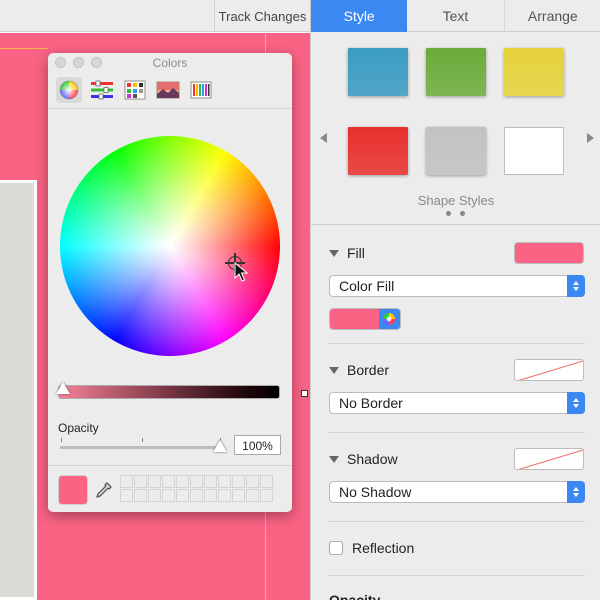 Image resolution: width=600 pixels, height=600 pixels. I want to click on opacity-slider-knob, so click(220, 446).